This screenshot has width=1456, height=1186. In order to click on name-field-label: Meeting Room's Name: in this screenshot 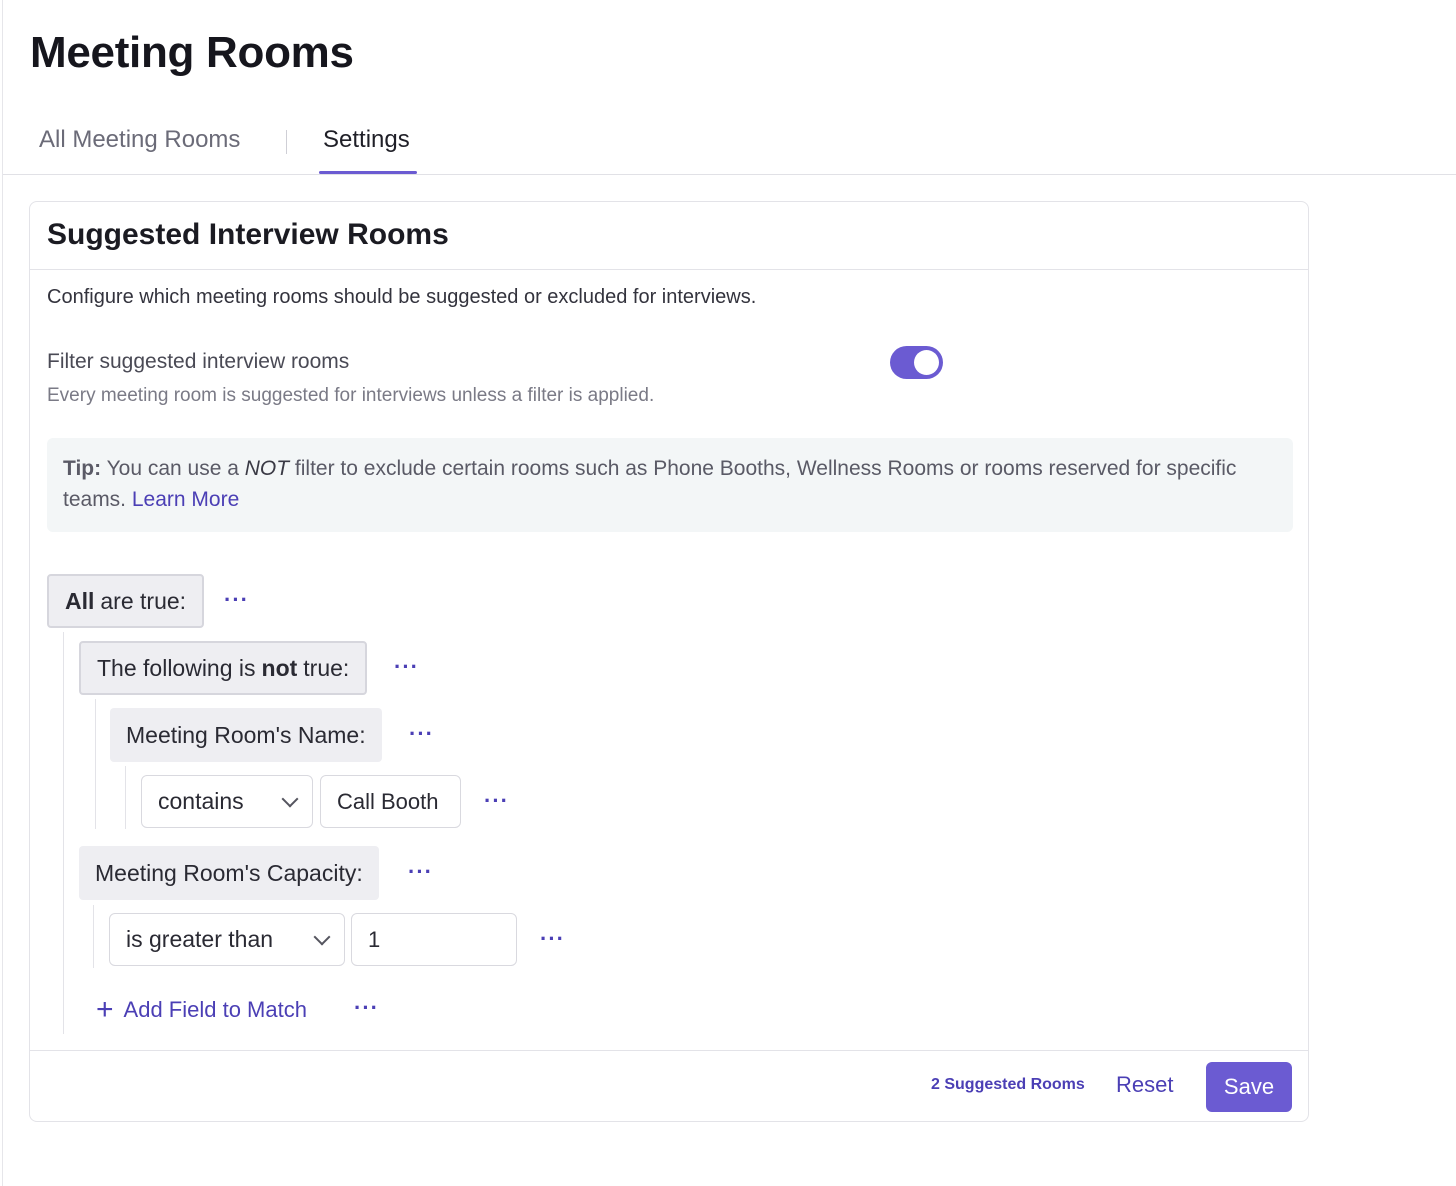, I will do `click(246, 734)`.